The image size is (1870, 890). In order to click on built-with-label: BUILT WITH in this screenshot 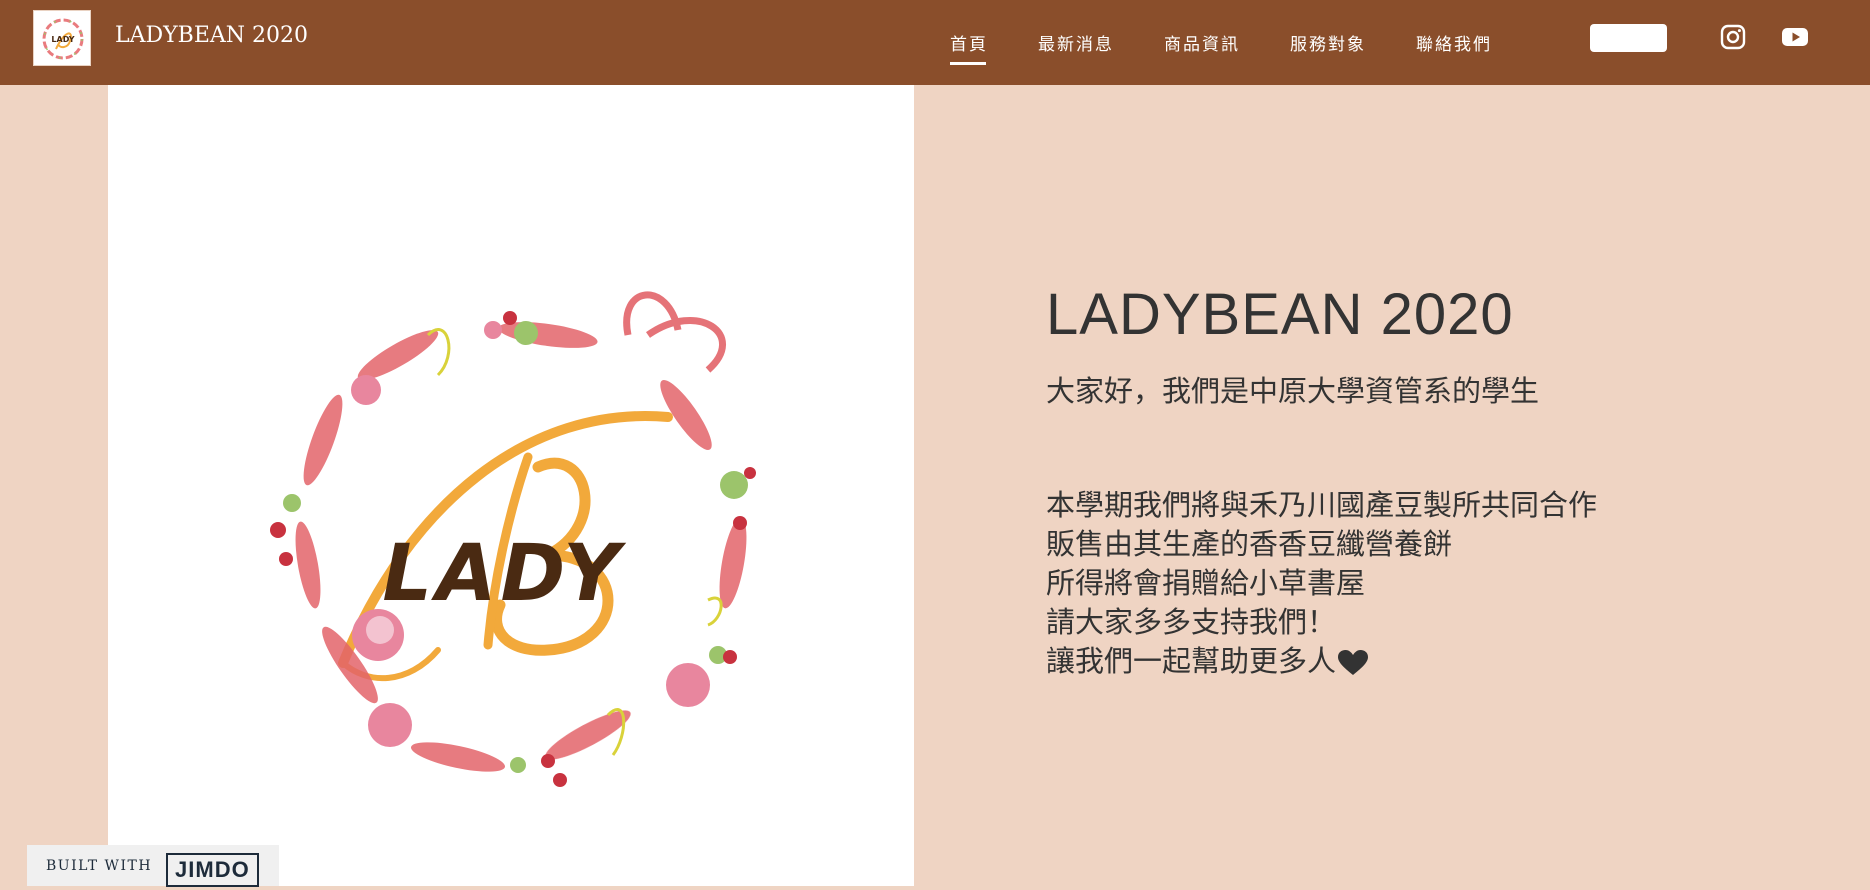, I will do `click(99, 865)`.